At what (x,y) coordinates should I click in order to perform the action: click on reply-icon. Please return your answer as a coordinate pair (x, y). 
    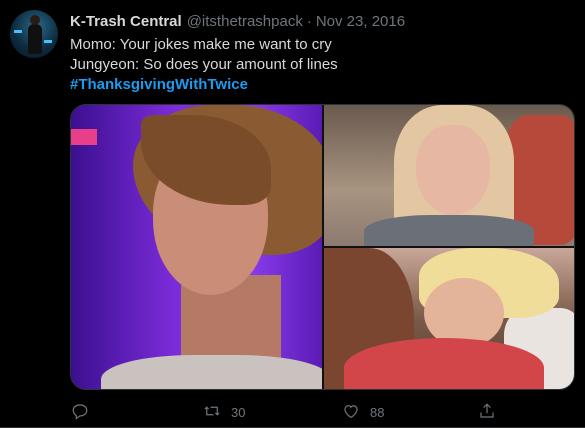
    Looking at the image, I should click on (80, 412).